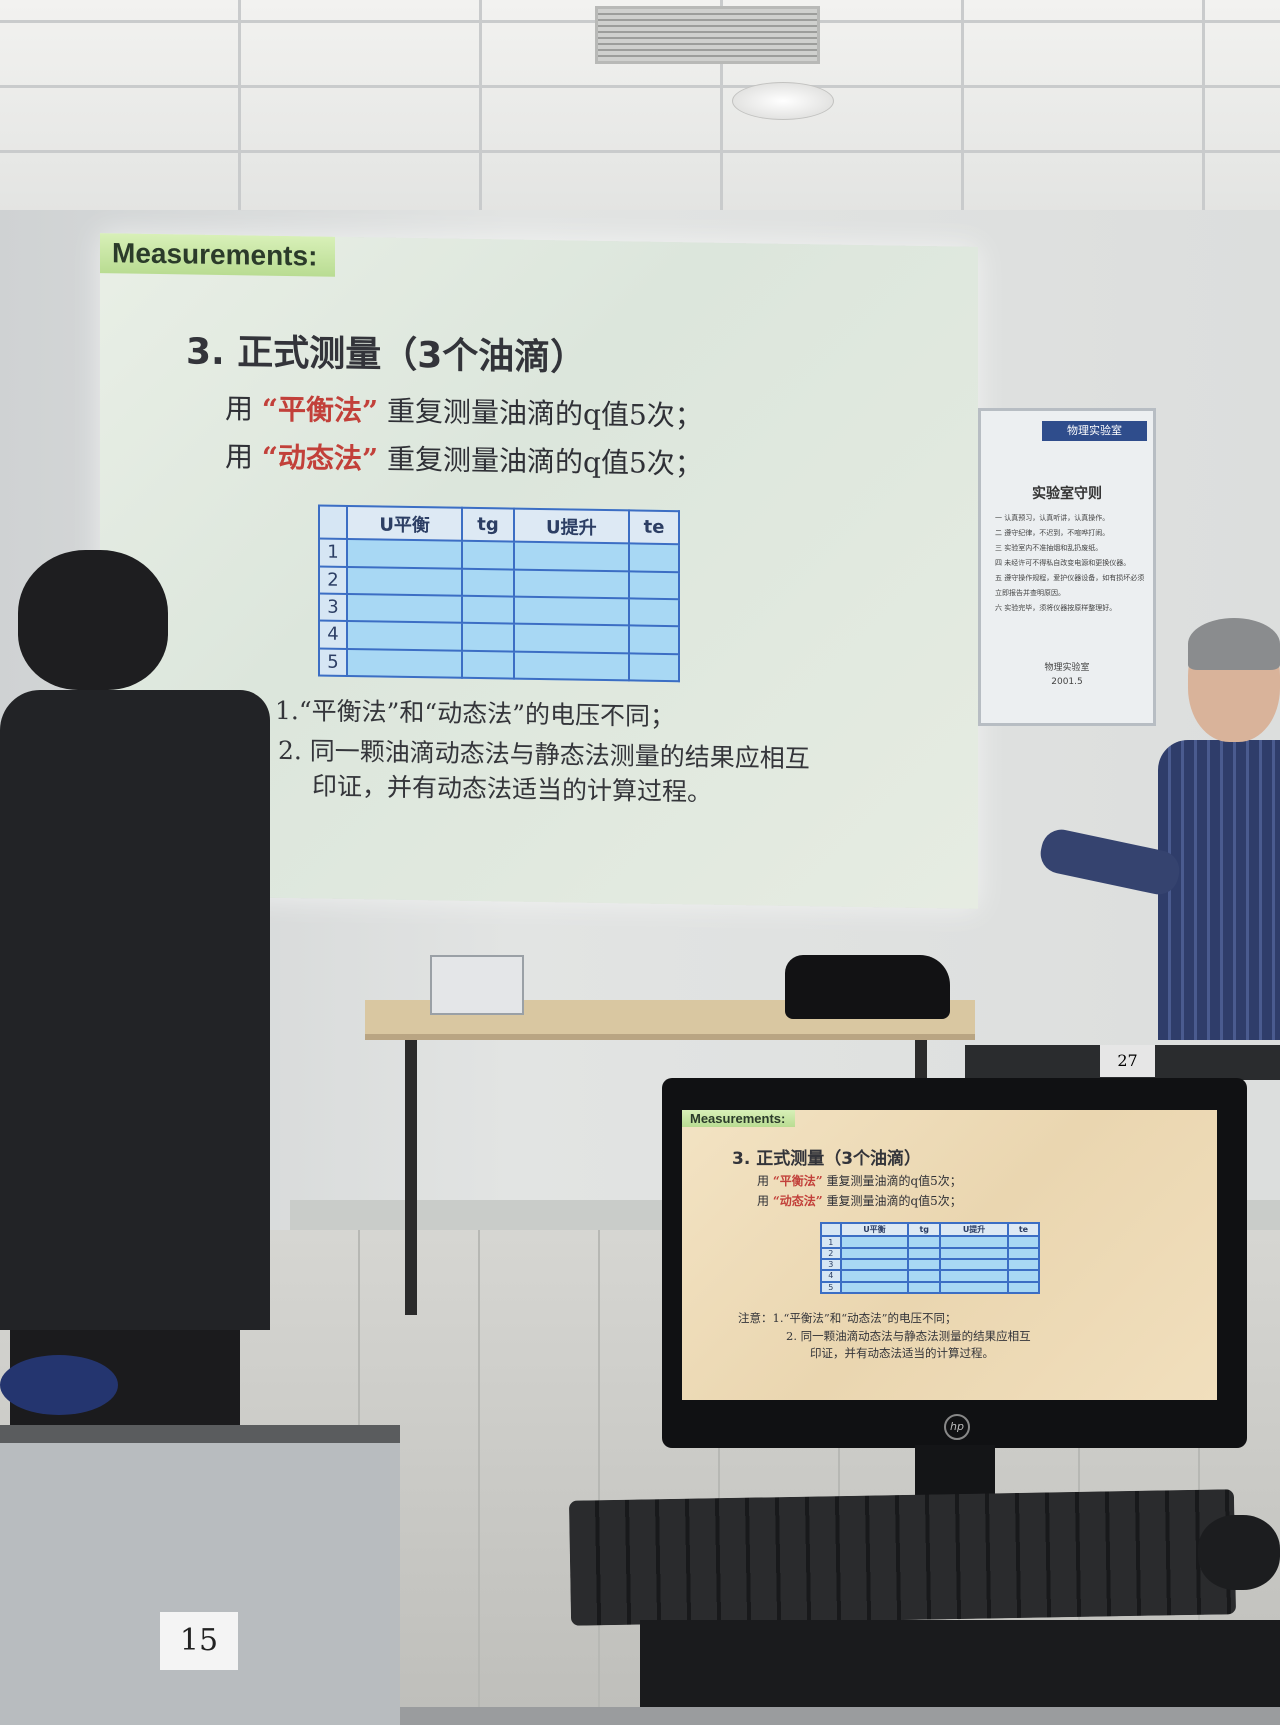 The height and width of the screenshot is (1725, 1280). Describe the element at coordinates (464, 412) in the screenshot. I see `slide-line-1: 用 “平衡法” 重复测量油滴的q值5次；` at that location.